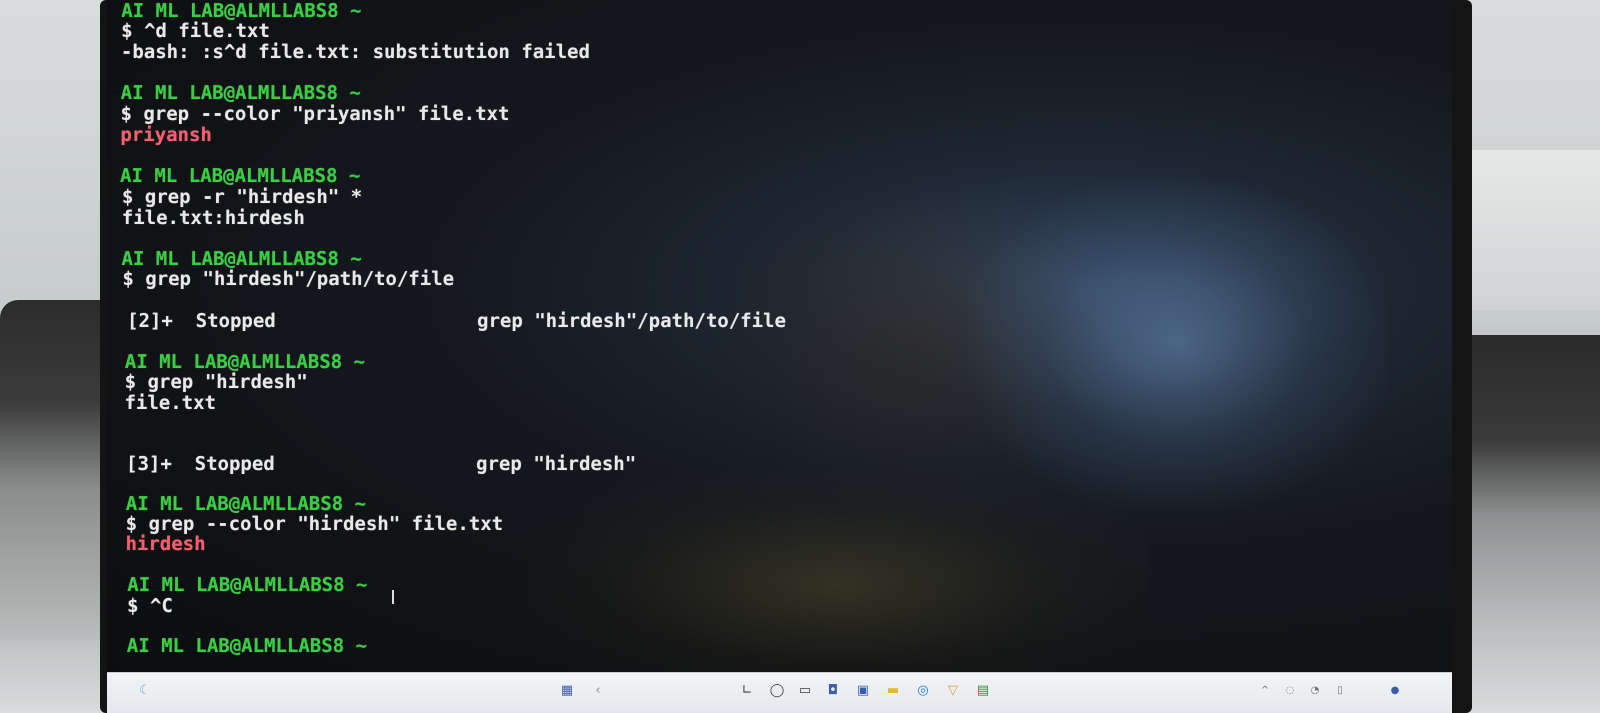  I want to click on output-line: file.txt, so click(170, 403).